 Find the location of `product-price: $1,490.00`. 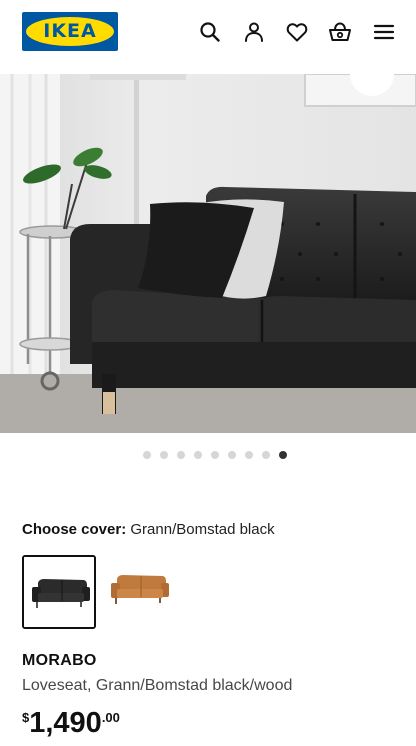

product-price: $1,490.00 is located at coordinates (71, 723).